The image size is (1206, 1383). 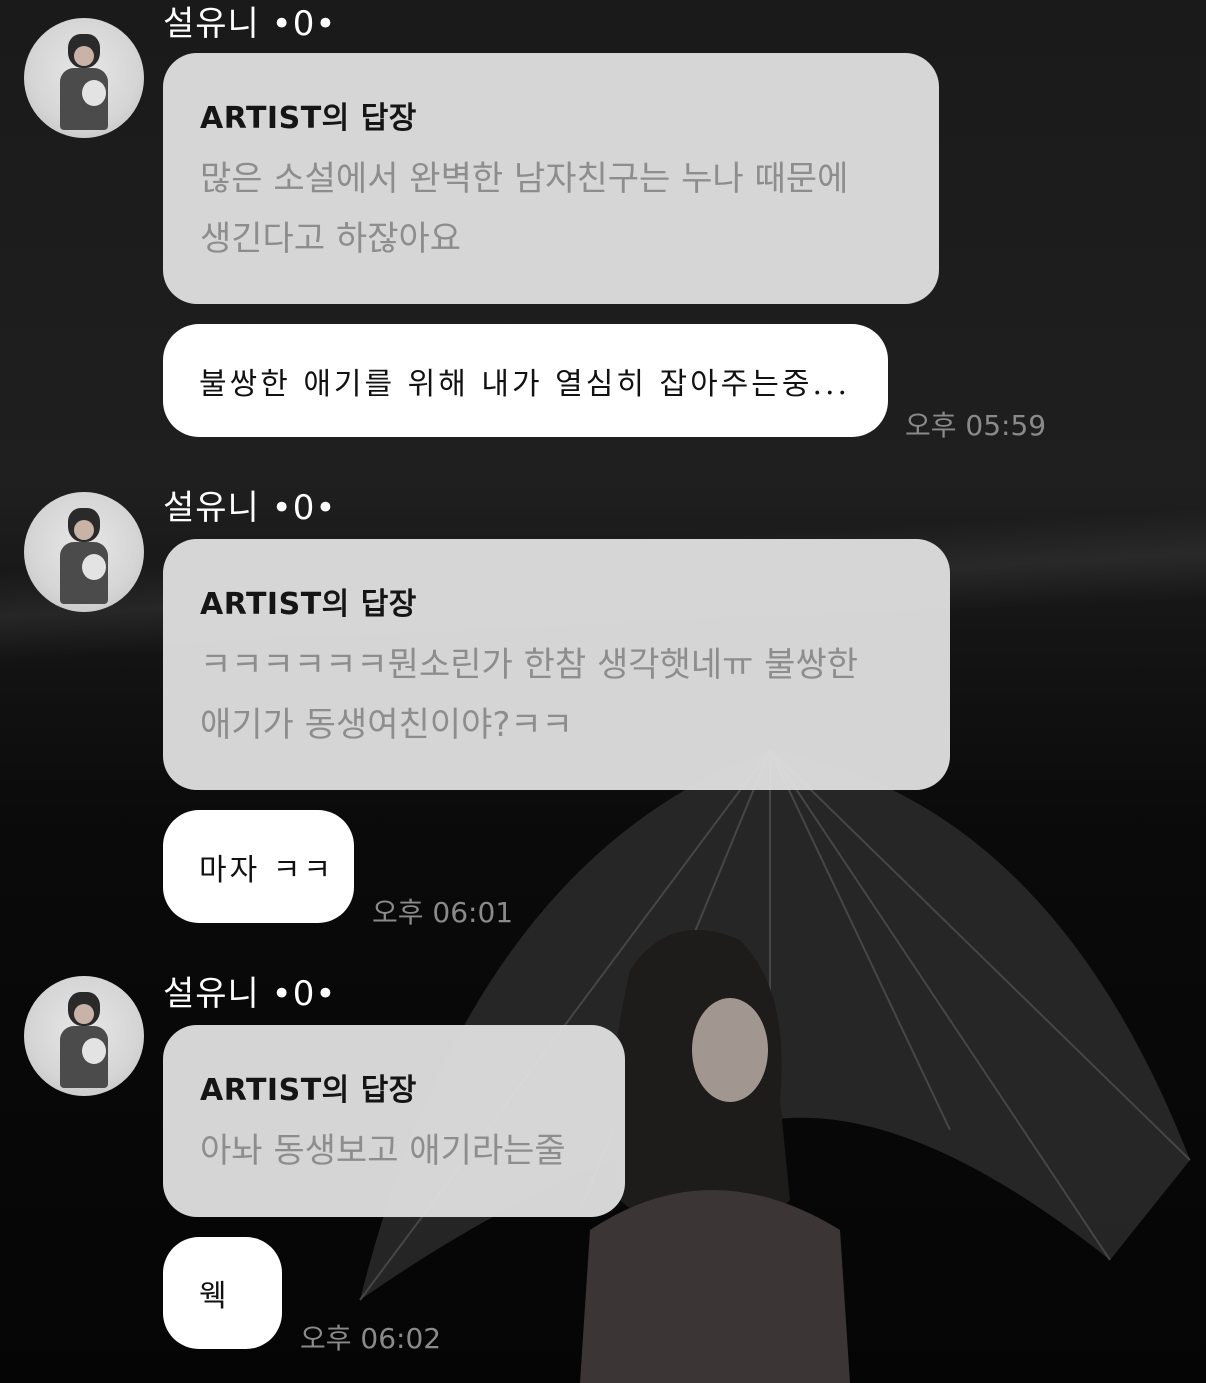 I want to click on artist-reply-card: ARTIST의 답장 아놔 동생보고 애기라는줄, so click(x=394, y=1121).